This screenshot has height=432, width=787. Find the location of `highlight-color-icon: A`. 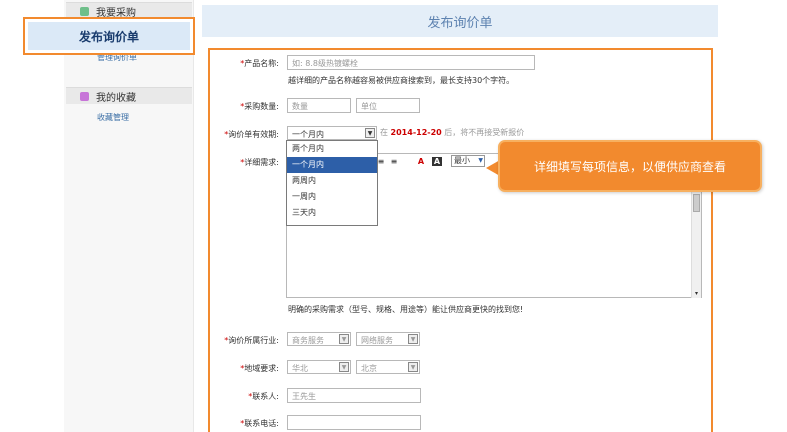

highlight-color-icon: A is located at coordinates (437, 161).